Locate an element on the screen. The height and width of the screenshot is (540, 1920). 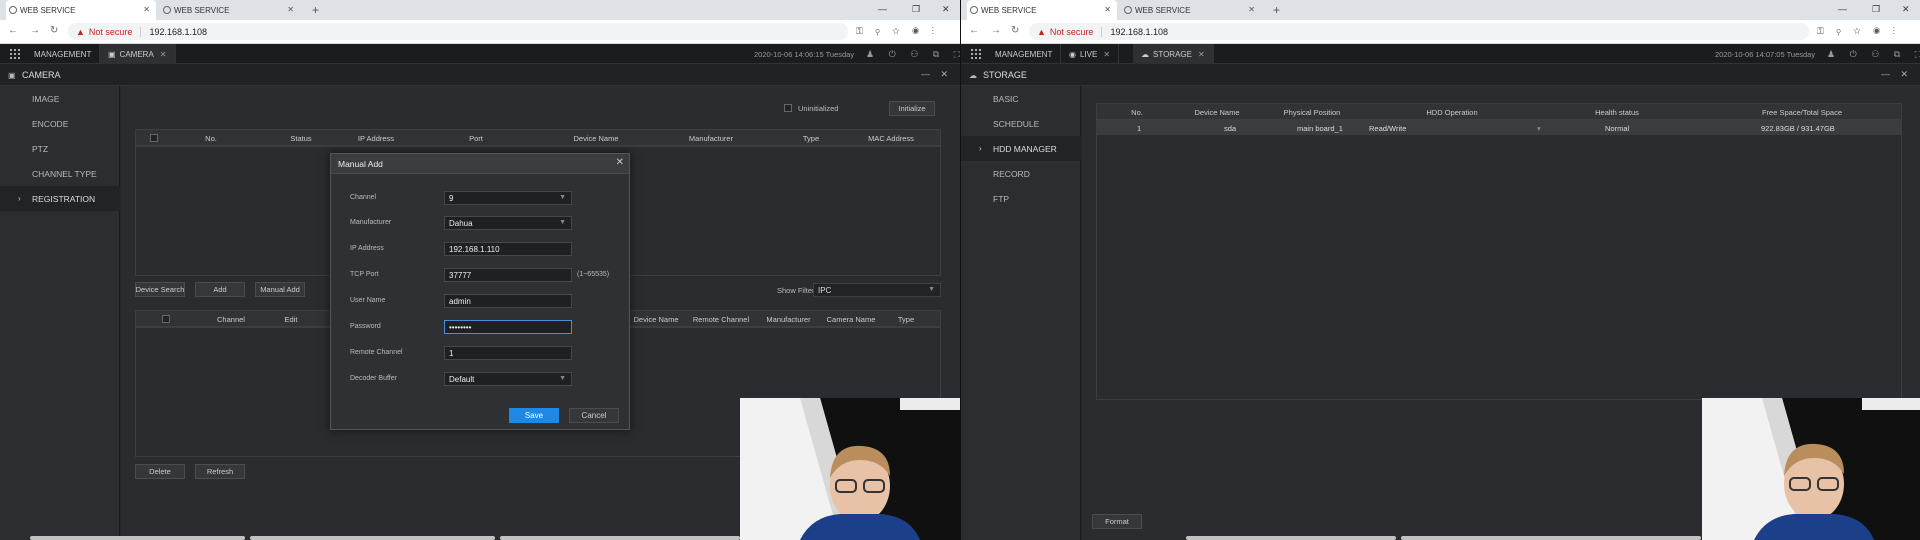
uninitialized-checkbox is located at coordinates (788, 108).